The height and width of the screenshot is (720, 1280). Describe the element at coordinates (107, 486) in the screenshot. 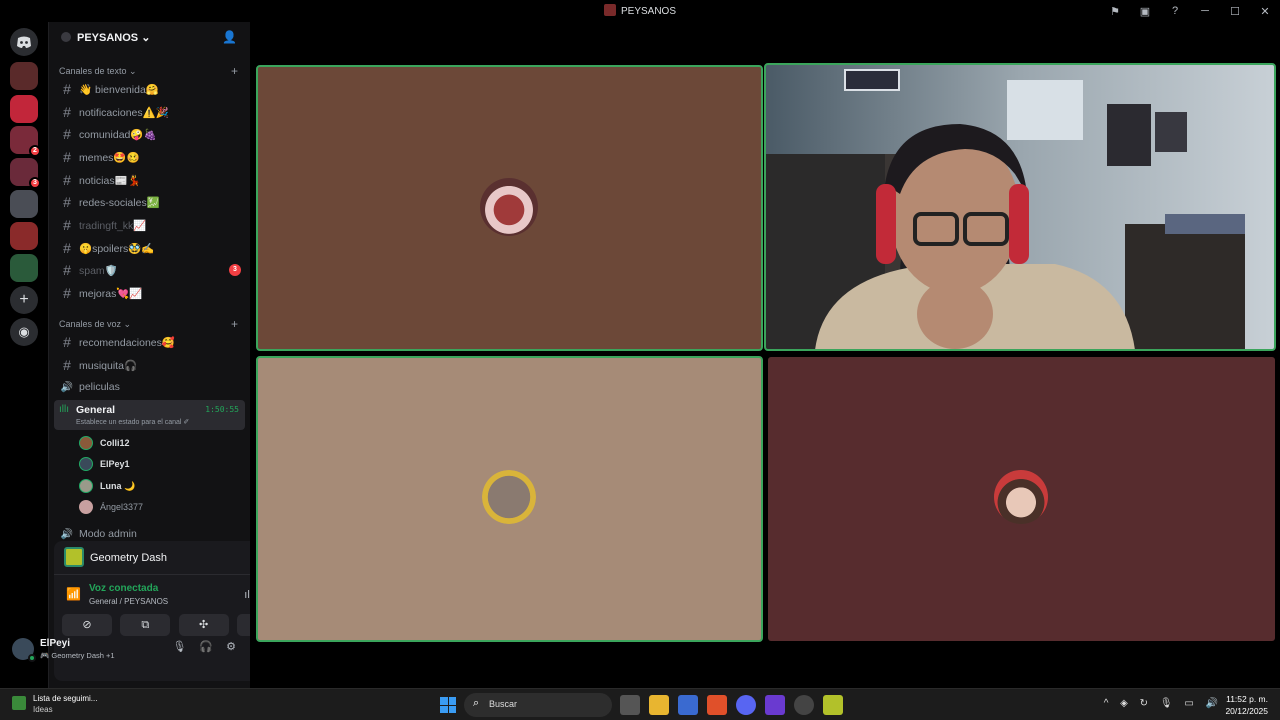

I see `voice-member: Luna 🌙` at that location.